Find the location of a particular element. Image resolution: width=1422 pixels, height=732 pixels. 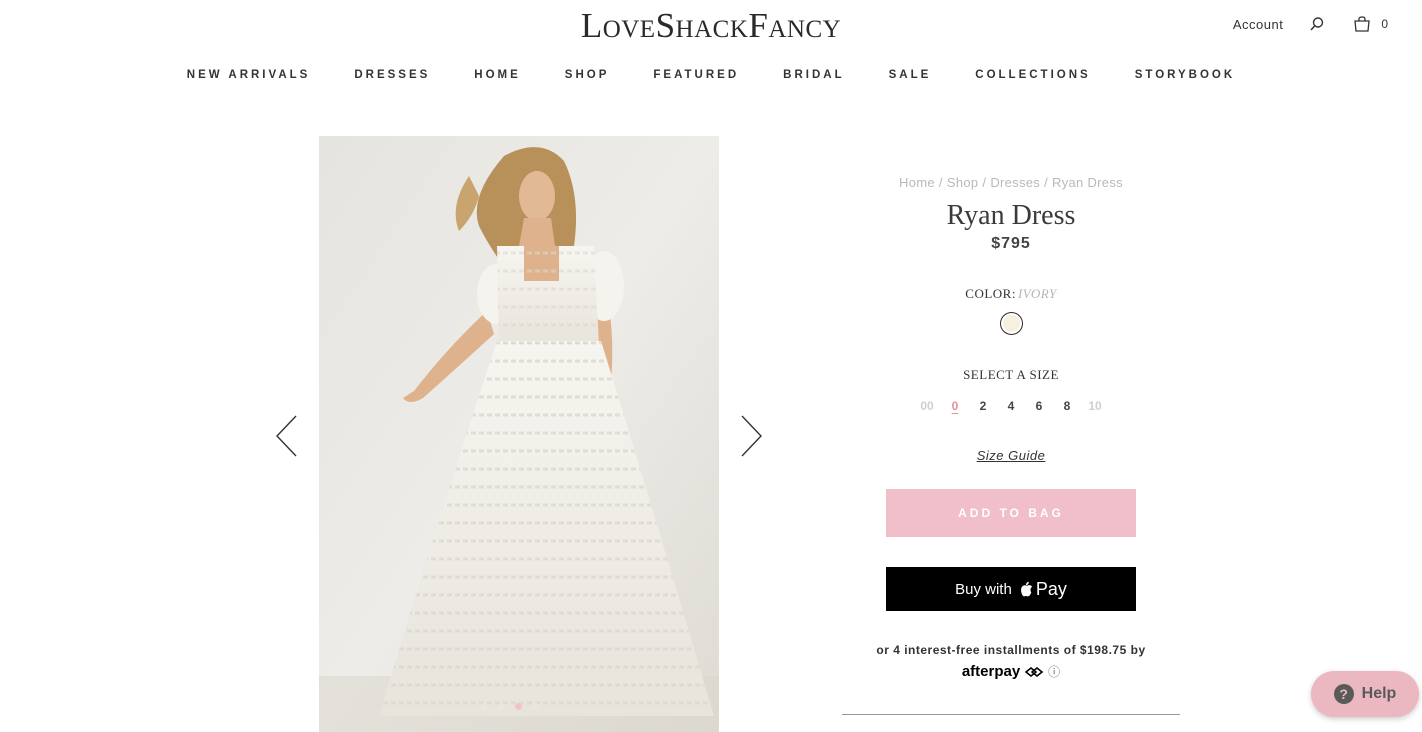

size-selector: 00 0 2 4 6 8 10 is located at coordinates (1011, 406).